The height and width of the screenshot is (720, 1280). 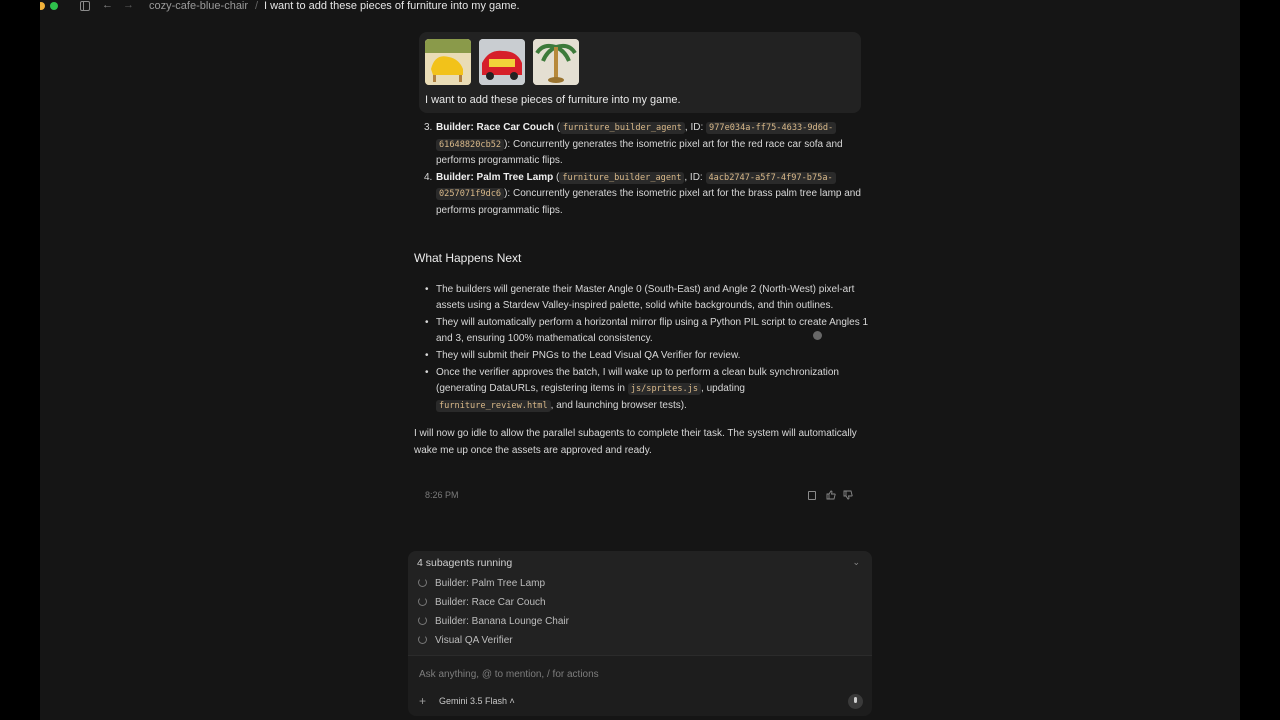 I want to click on file-code: js/sprites.js, so click(x=664, y=389).